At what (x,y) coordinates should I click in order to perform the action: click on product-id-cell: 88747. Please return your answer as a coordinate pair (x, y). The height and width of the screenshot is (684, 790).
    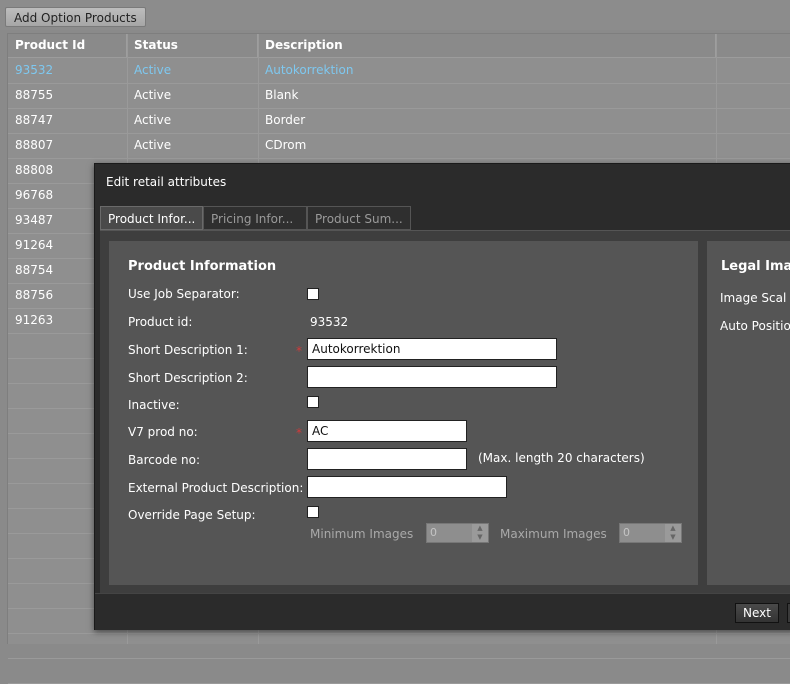
    Looking at the image, I should click on (34, 120).